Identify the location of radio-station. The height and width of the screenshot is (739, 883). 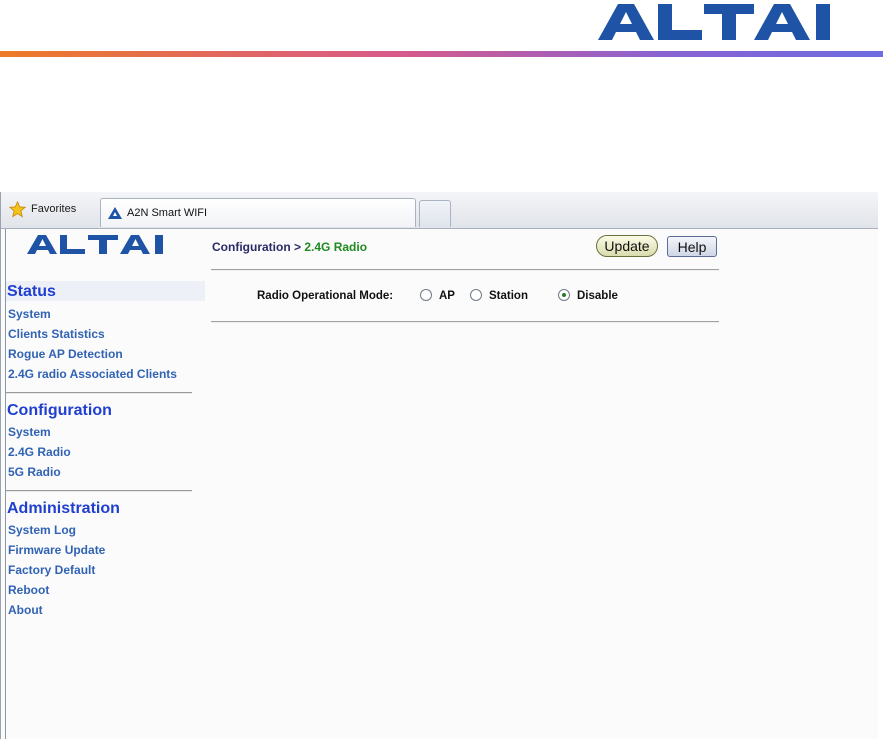
(476, 295).